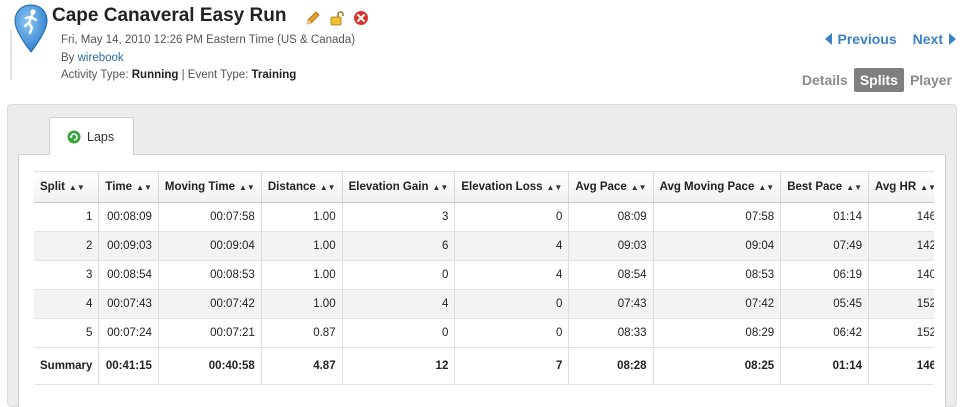  What do you see at coordinates (68, 58) in the screenshot?
I see `by-label: By` at bounding box center [68, 58].